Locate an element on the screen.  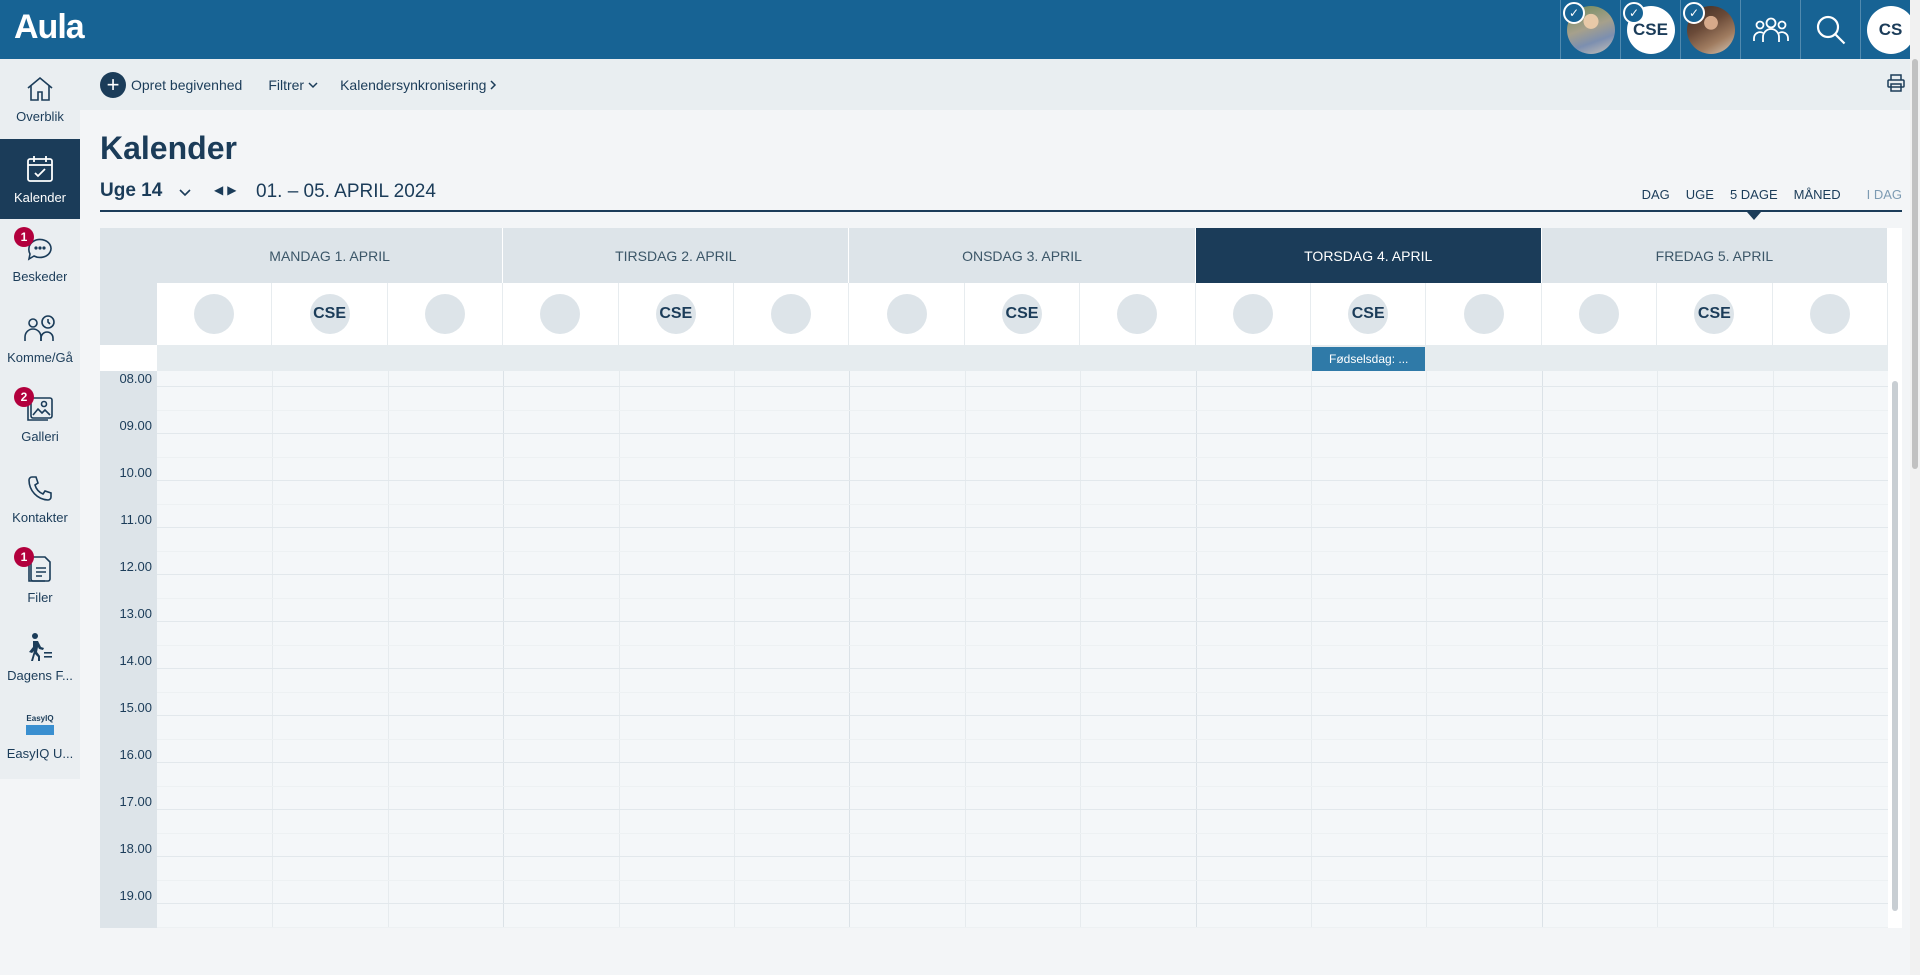
sidebar-item-galleri: Galleri 2 is located at coordinates (40, 419).